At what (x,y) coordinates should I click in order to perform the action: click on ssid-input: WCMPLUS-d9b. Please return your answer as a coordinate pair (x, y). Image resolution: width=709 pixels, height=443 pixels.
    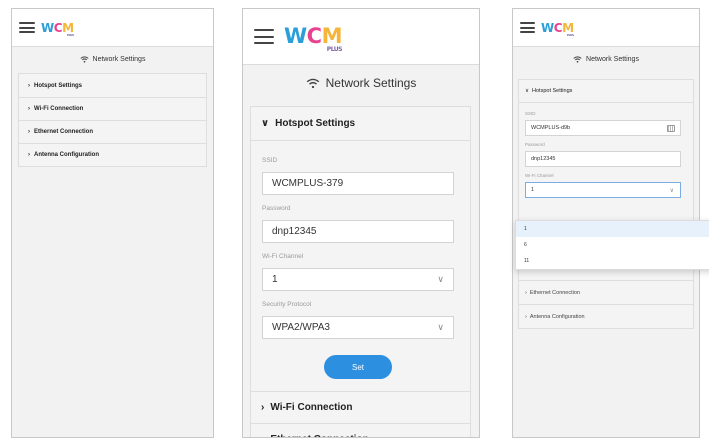
    Looking at the image, I should click on (603, 128).